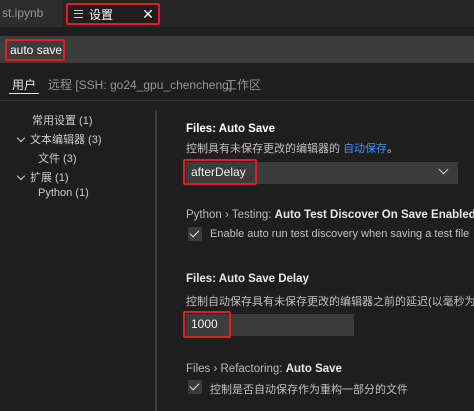 The image size is (474, 411). Describe the element at coordinates (365, 149) in the screenshot. I see `auto-save-link: 自动保存` at that location.